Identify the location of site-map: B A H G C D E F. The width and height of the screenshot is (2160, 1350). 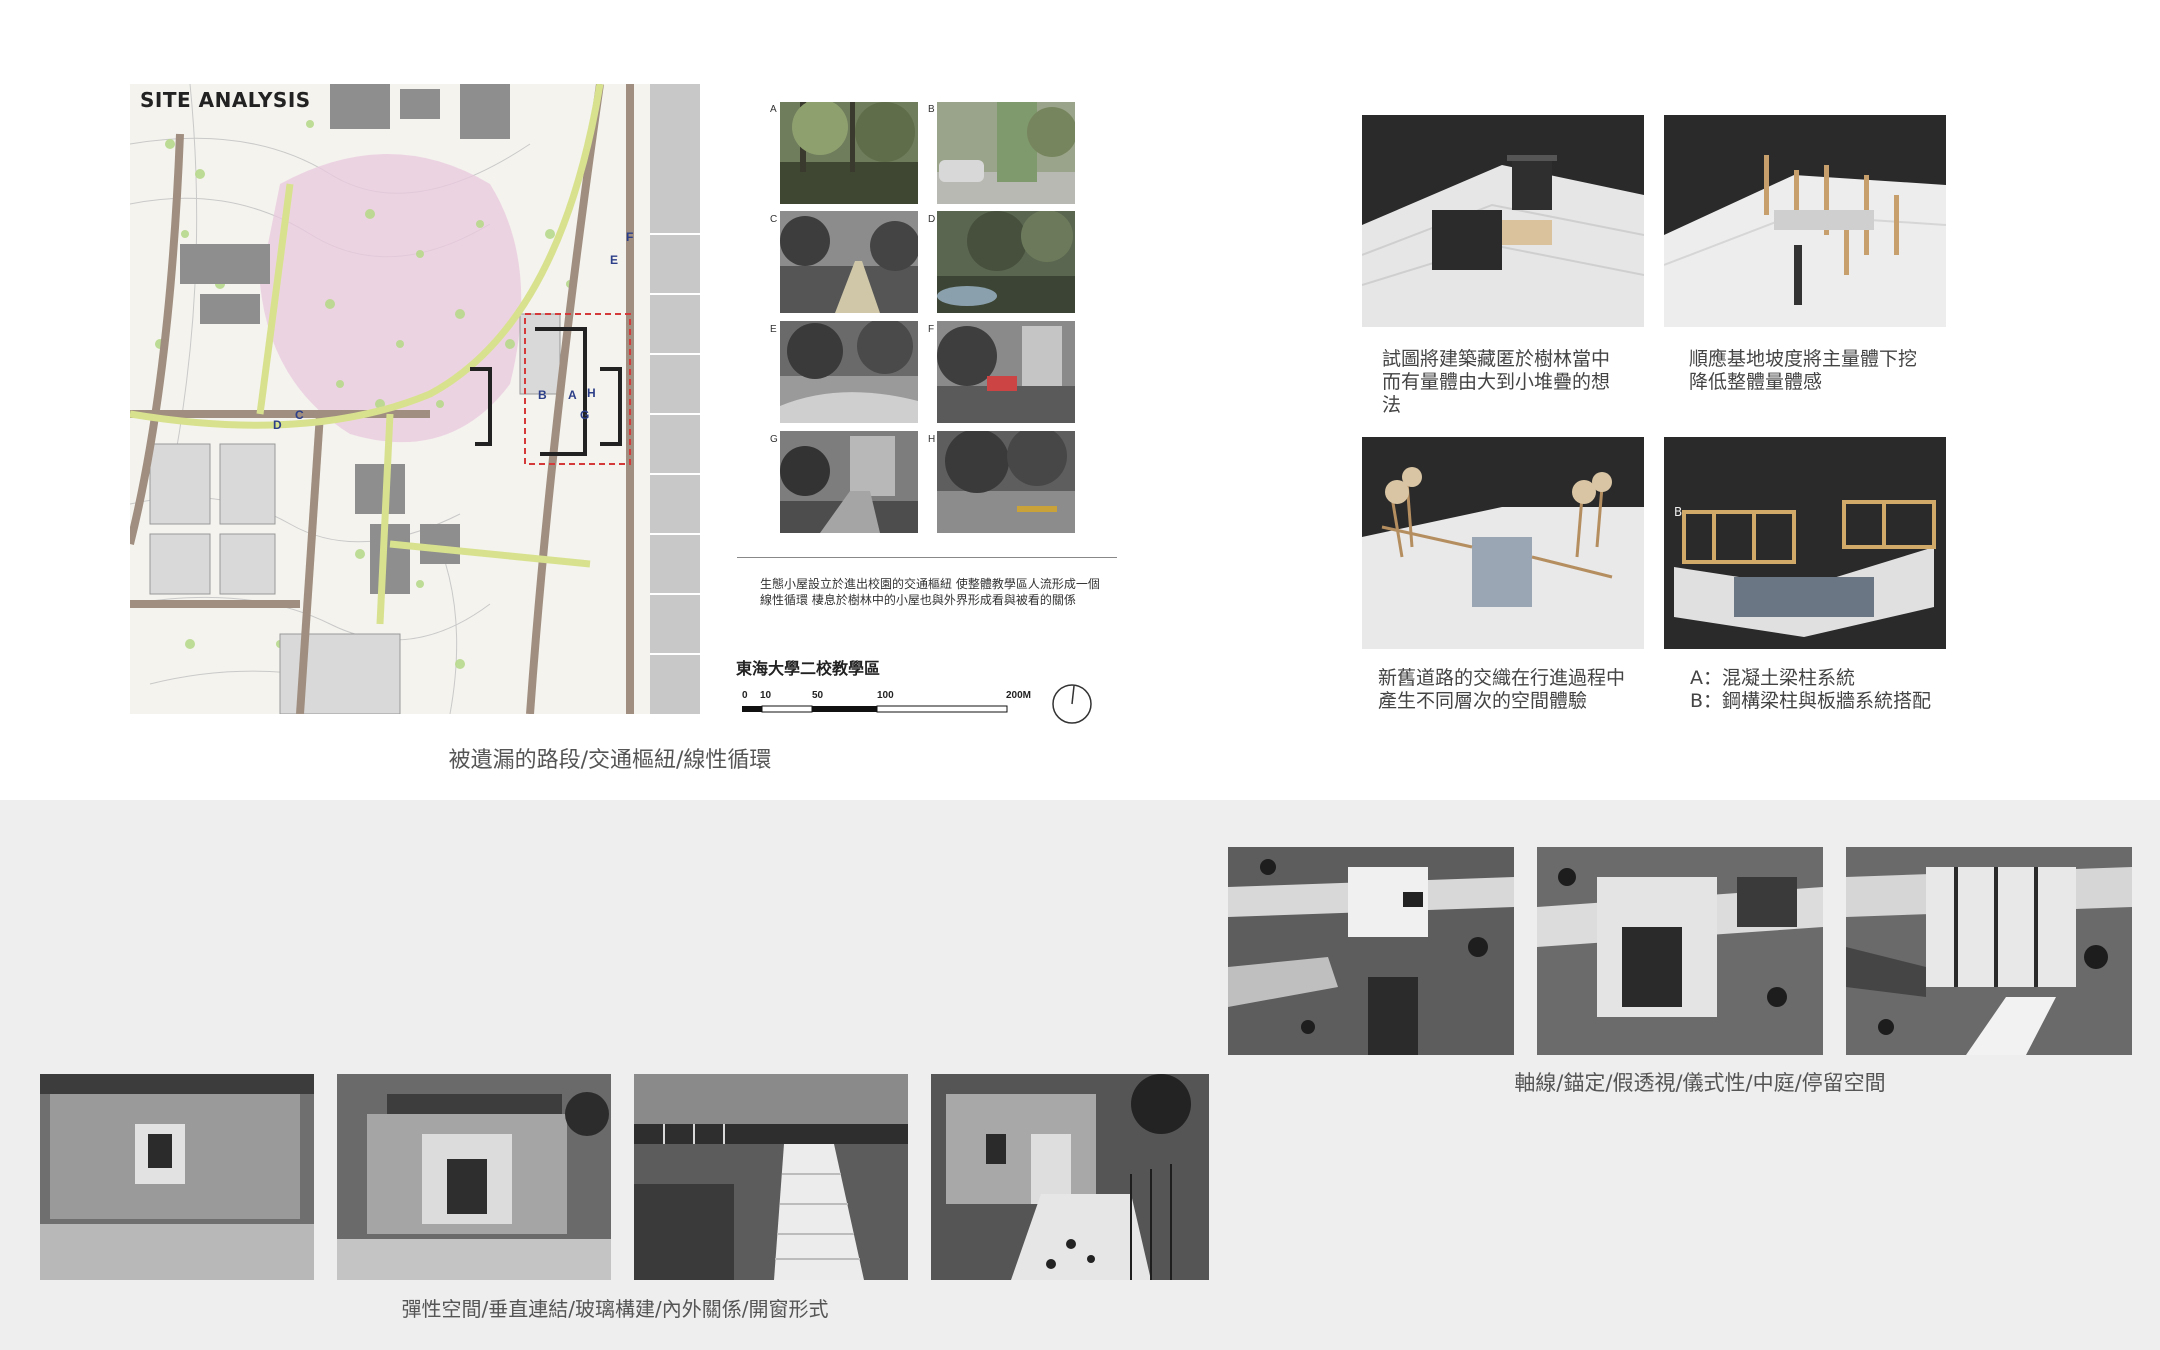
(415, 399).